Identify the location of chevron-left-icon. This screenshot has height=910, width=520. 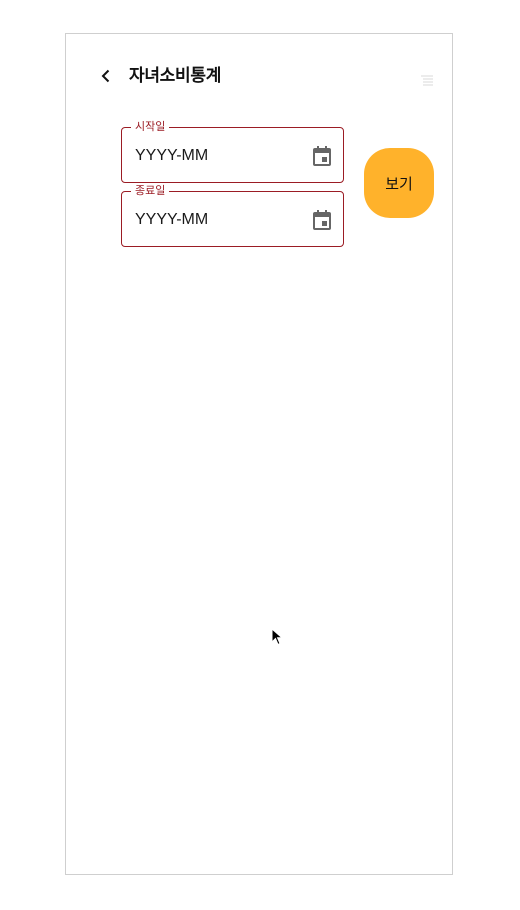
(105, 76).